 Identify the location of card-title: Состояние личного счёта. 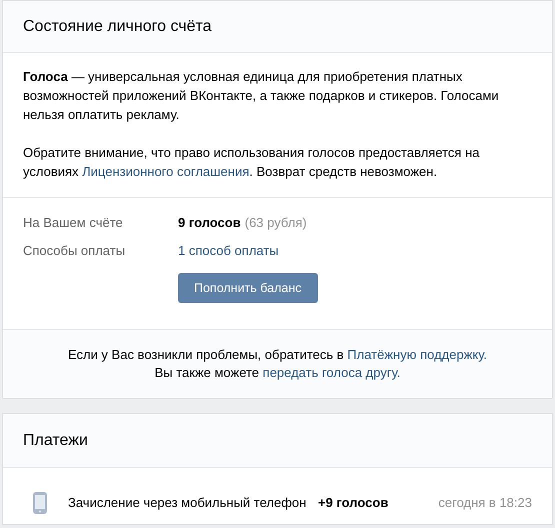
(117, 26).